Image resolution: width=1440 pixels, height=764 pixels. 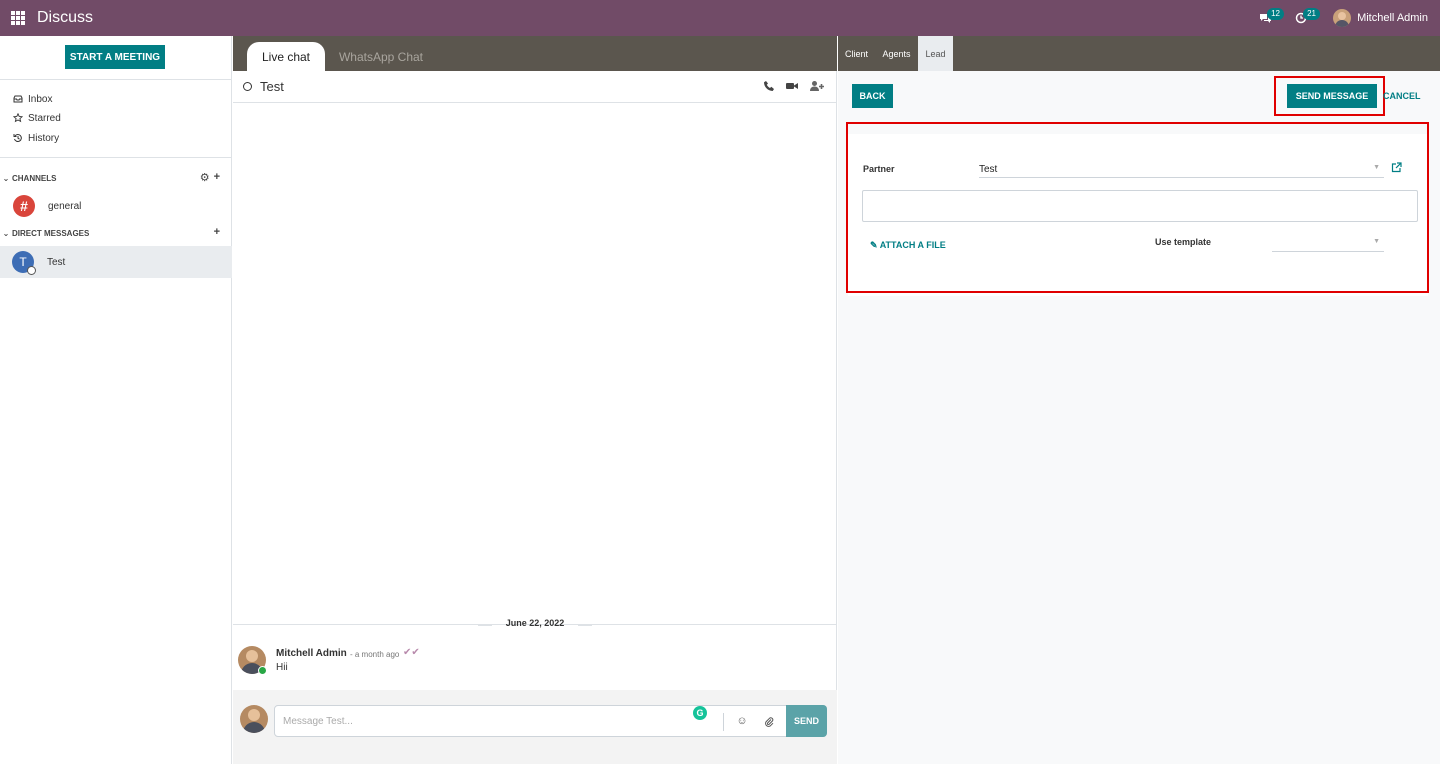 I want to click on hashtag-icon: #, so click(x=24, y=206).